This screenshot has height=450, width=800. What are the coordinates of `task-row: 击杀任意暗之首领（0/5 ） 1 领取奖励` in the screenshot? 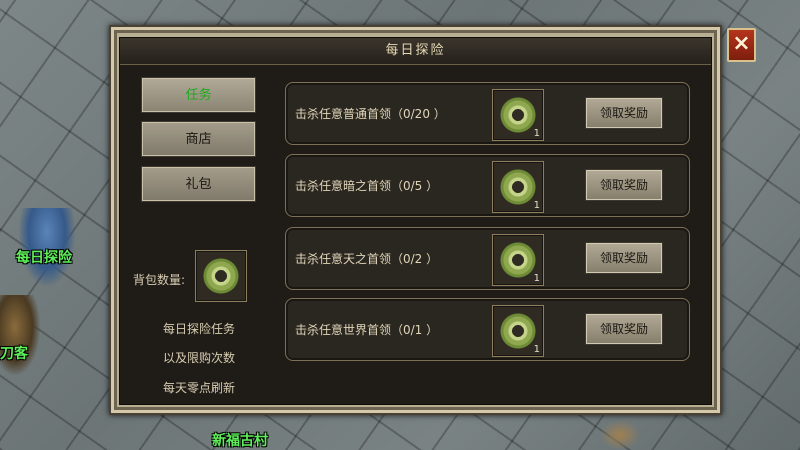 It's located at (487, 185).